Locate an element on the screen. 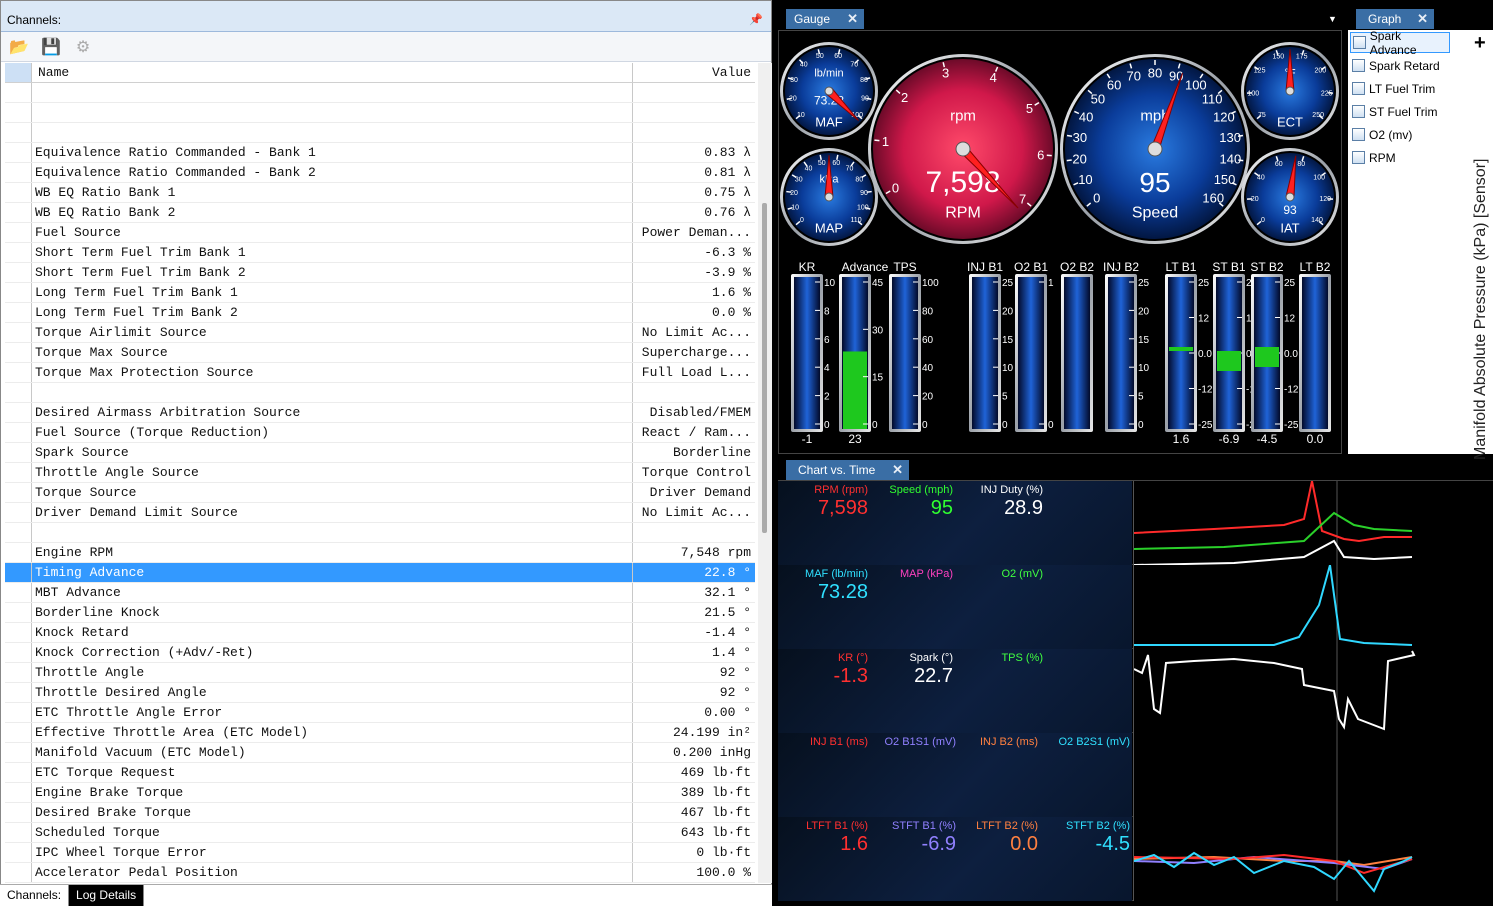  gauge-tick-label: 7 is located at coordinates (1022, 199).